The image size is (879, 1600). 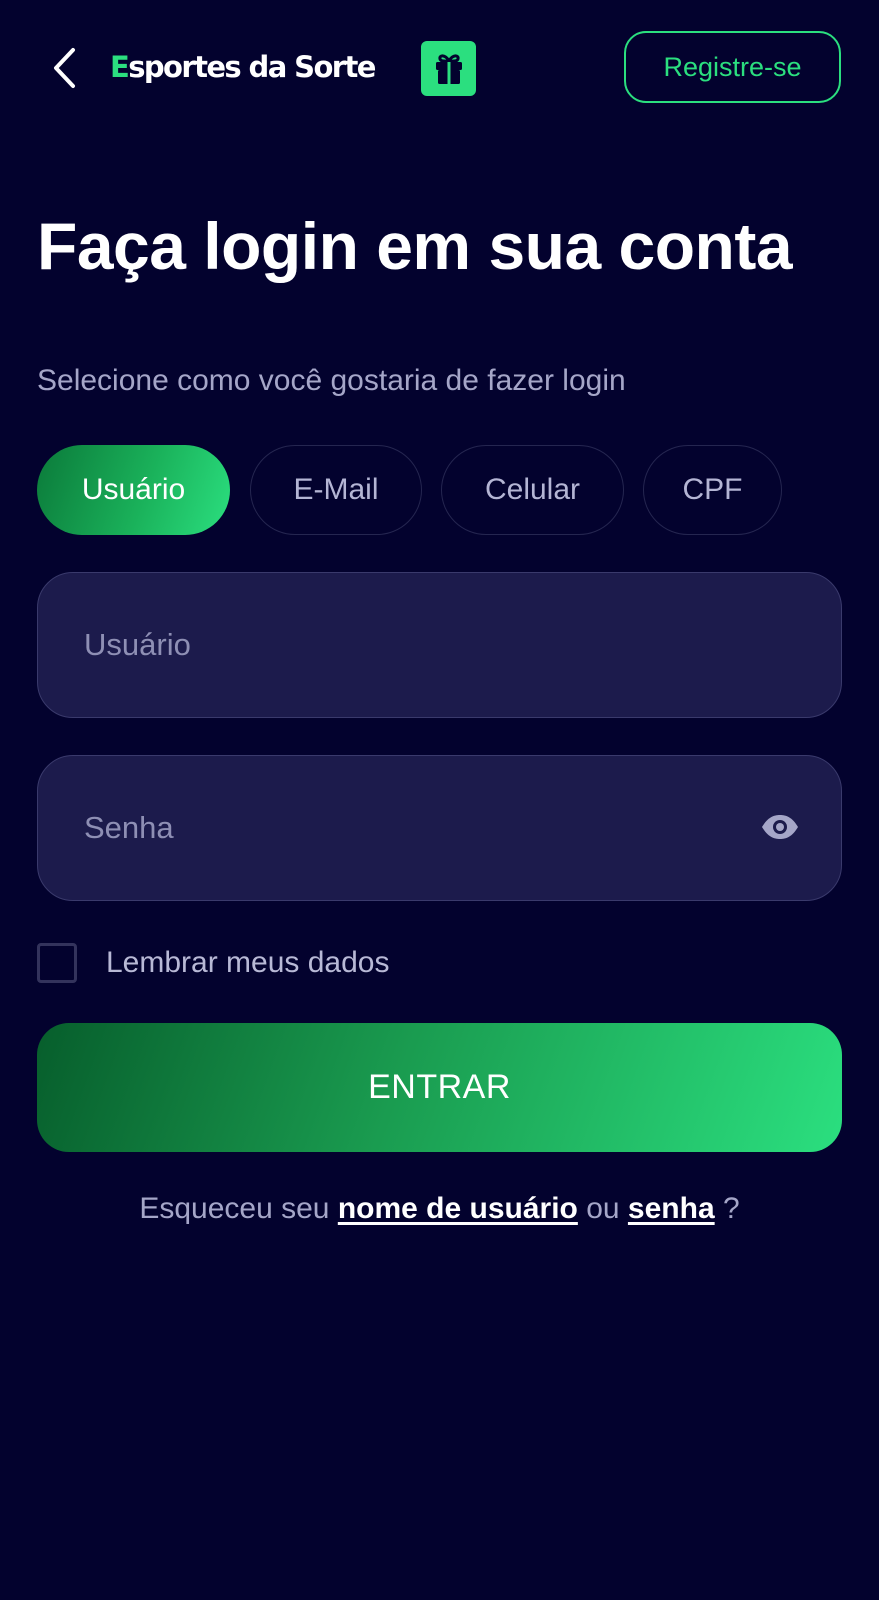 I want to click on logo: Esportes da Sorte, so click(x=243, y=67).